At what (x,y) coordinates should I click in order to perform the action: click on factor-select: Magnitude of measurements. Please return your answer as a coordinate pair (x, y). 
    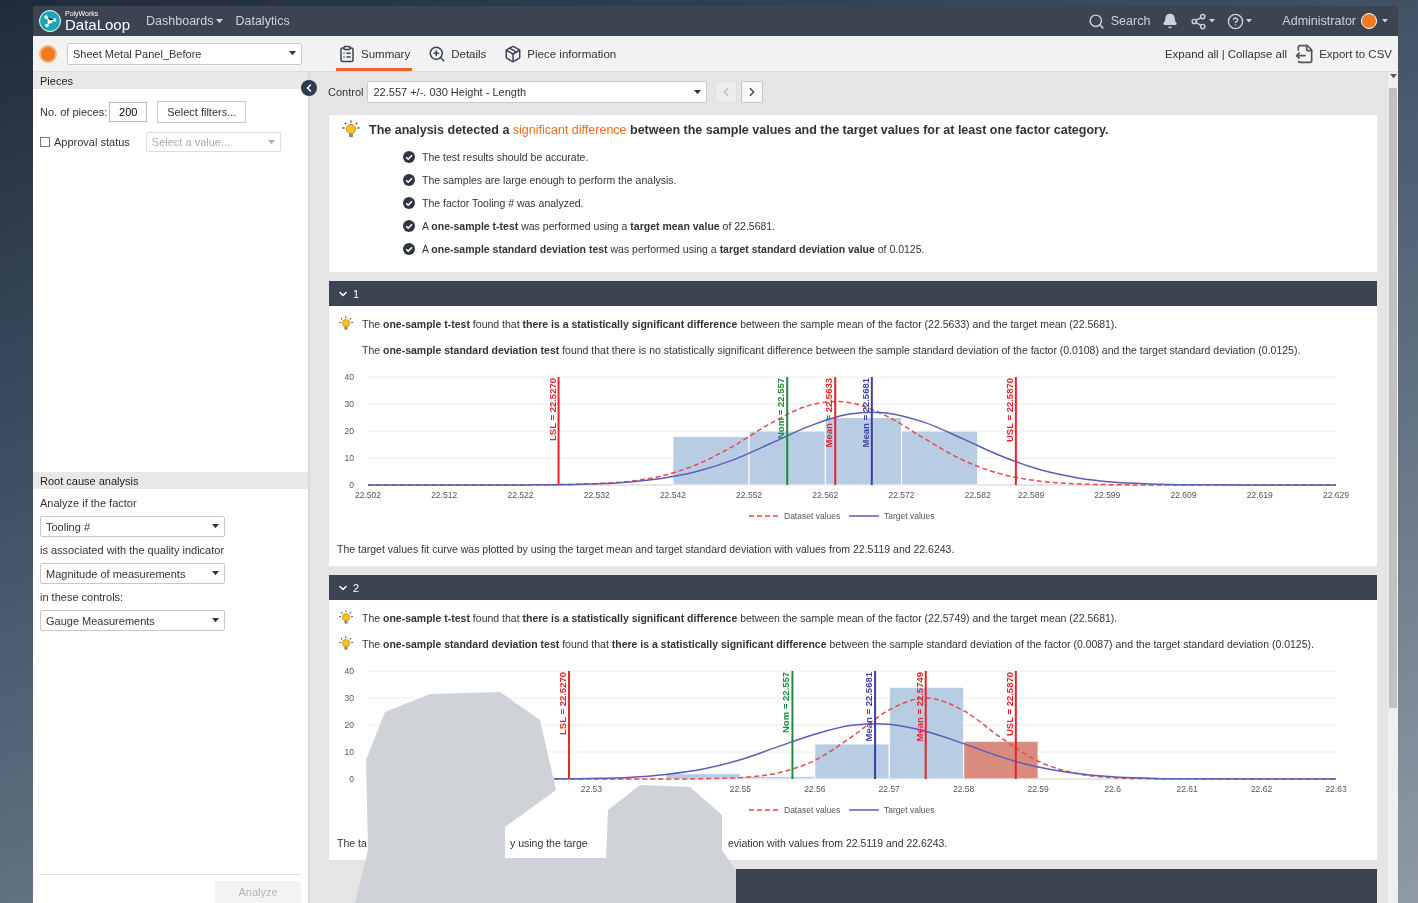
    Looking at the image, I should click on (132, 573).